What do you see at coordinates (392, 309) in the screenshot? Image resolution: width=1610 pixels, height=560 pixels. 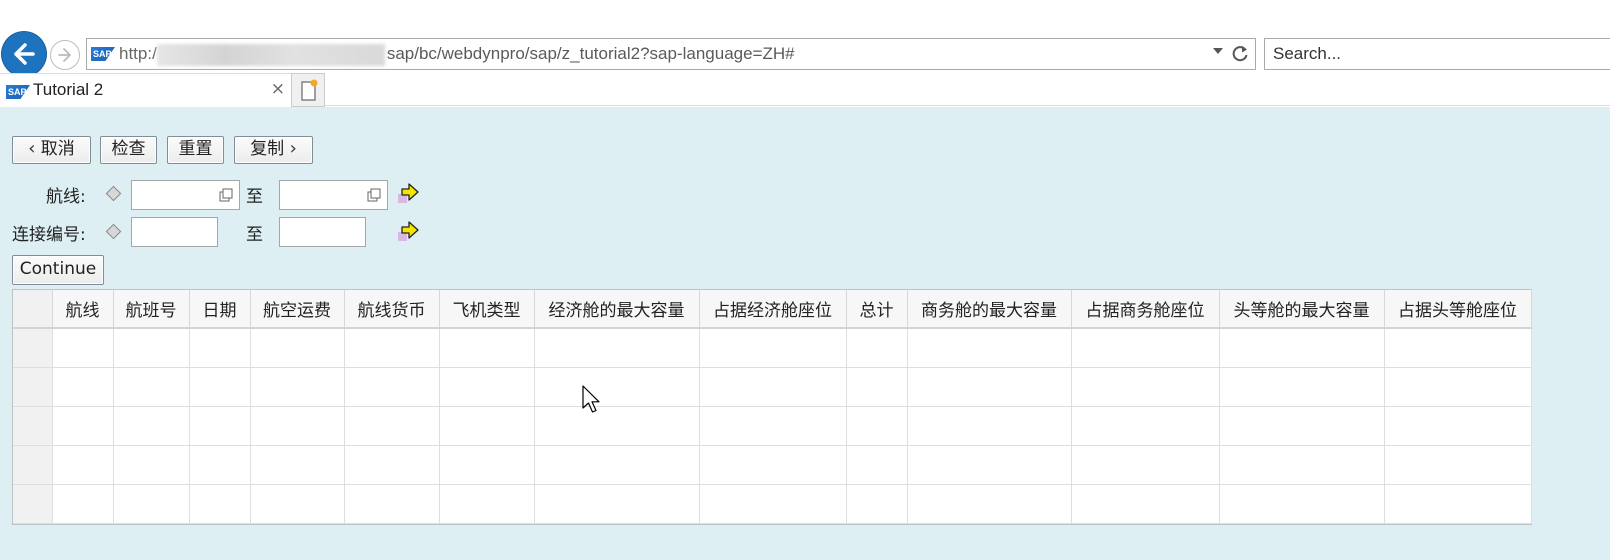 I see `column-header: 航线货币` at bounding box center [392, 309].